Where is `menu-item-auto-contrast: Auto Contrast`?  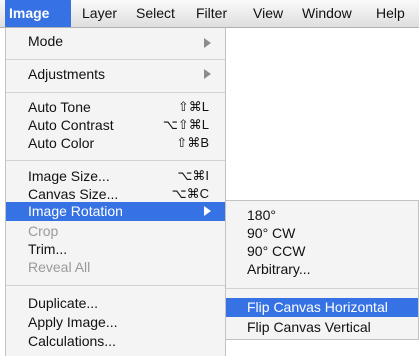
menu-item-auto-contrast: Auto Contrast is located at coordinates (71, 125).